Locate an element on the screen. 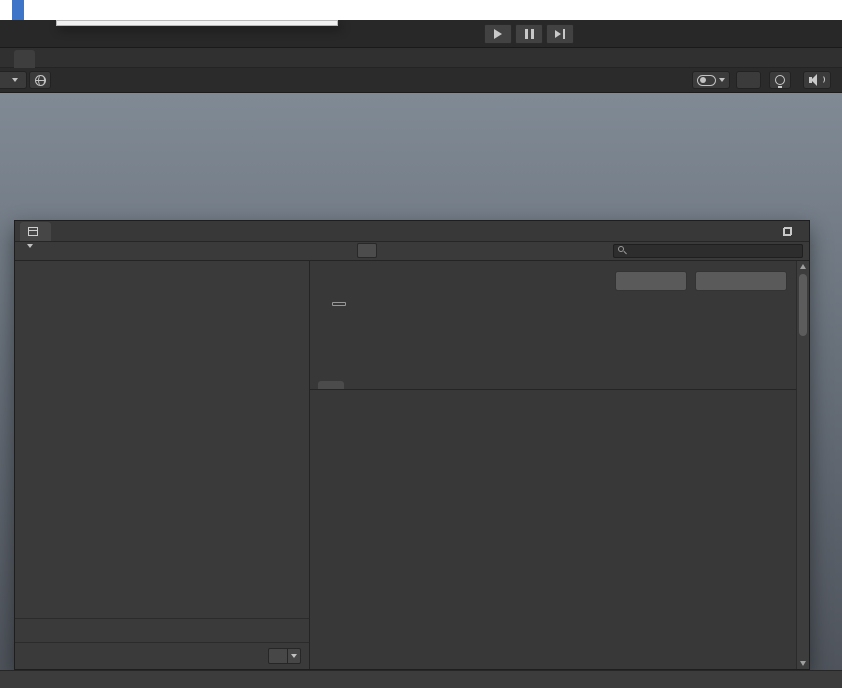 This screenshot has width=842, height=688. refresh-controls is located at coordinates (284, 656).